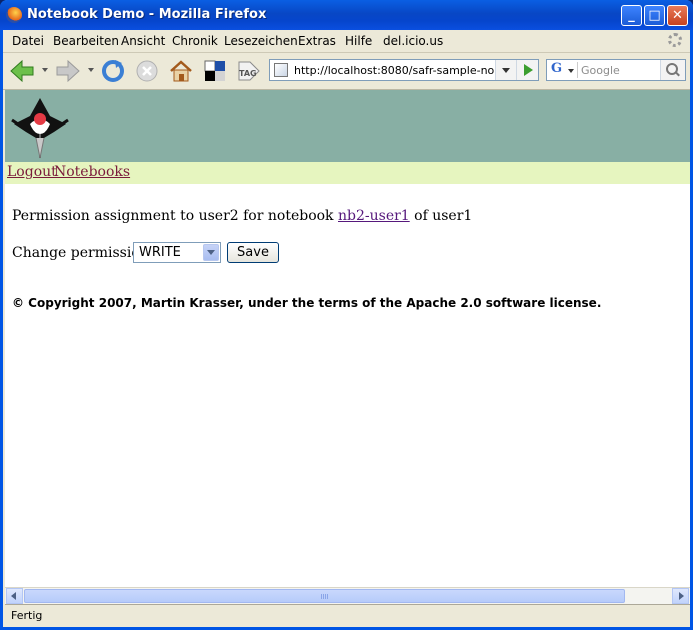 The width and height of the screenshot is (693, 630). I want to click on forward-dropdown-icon, so click(91, 70).